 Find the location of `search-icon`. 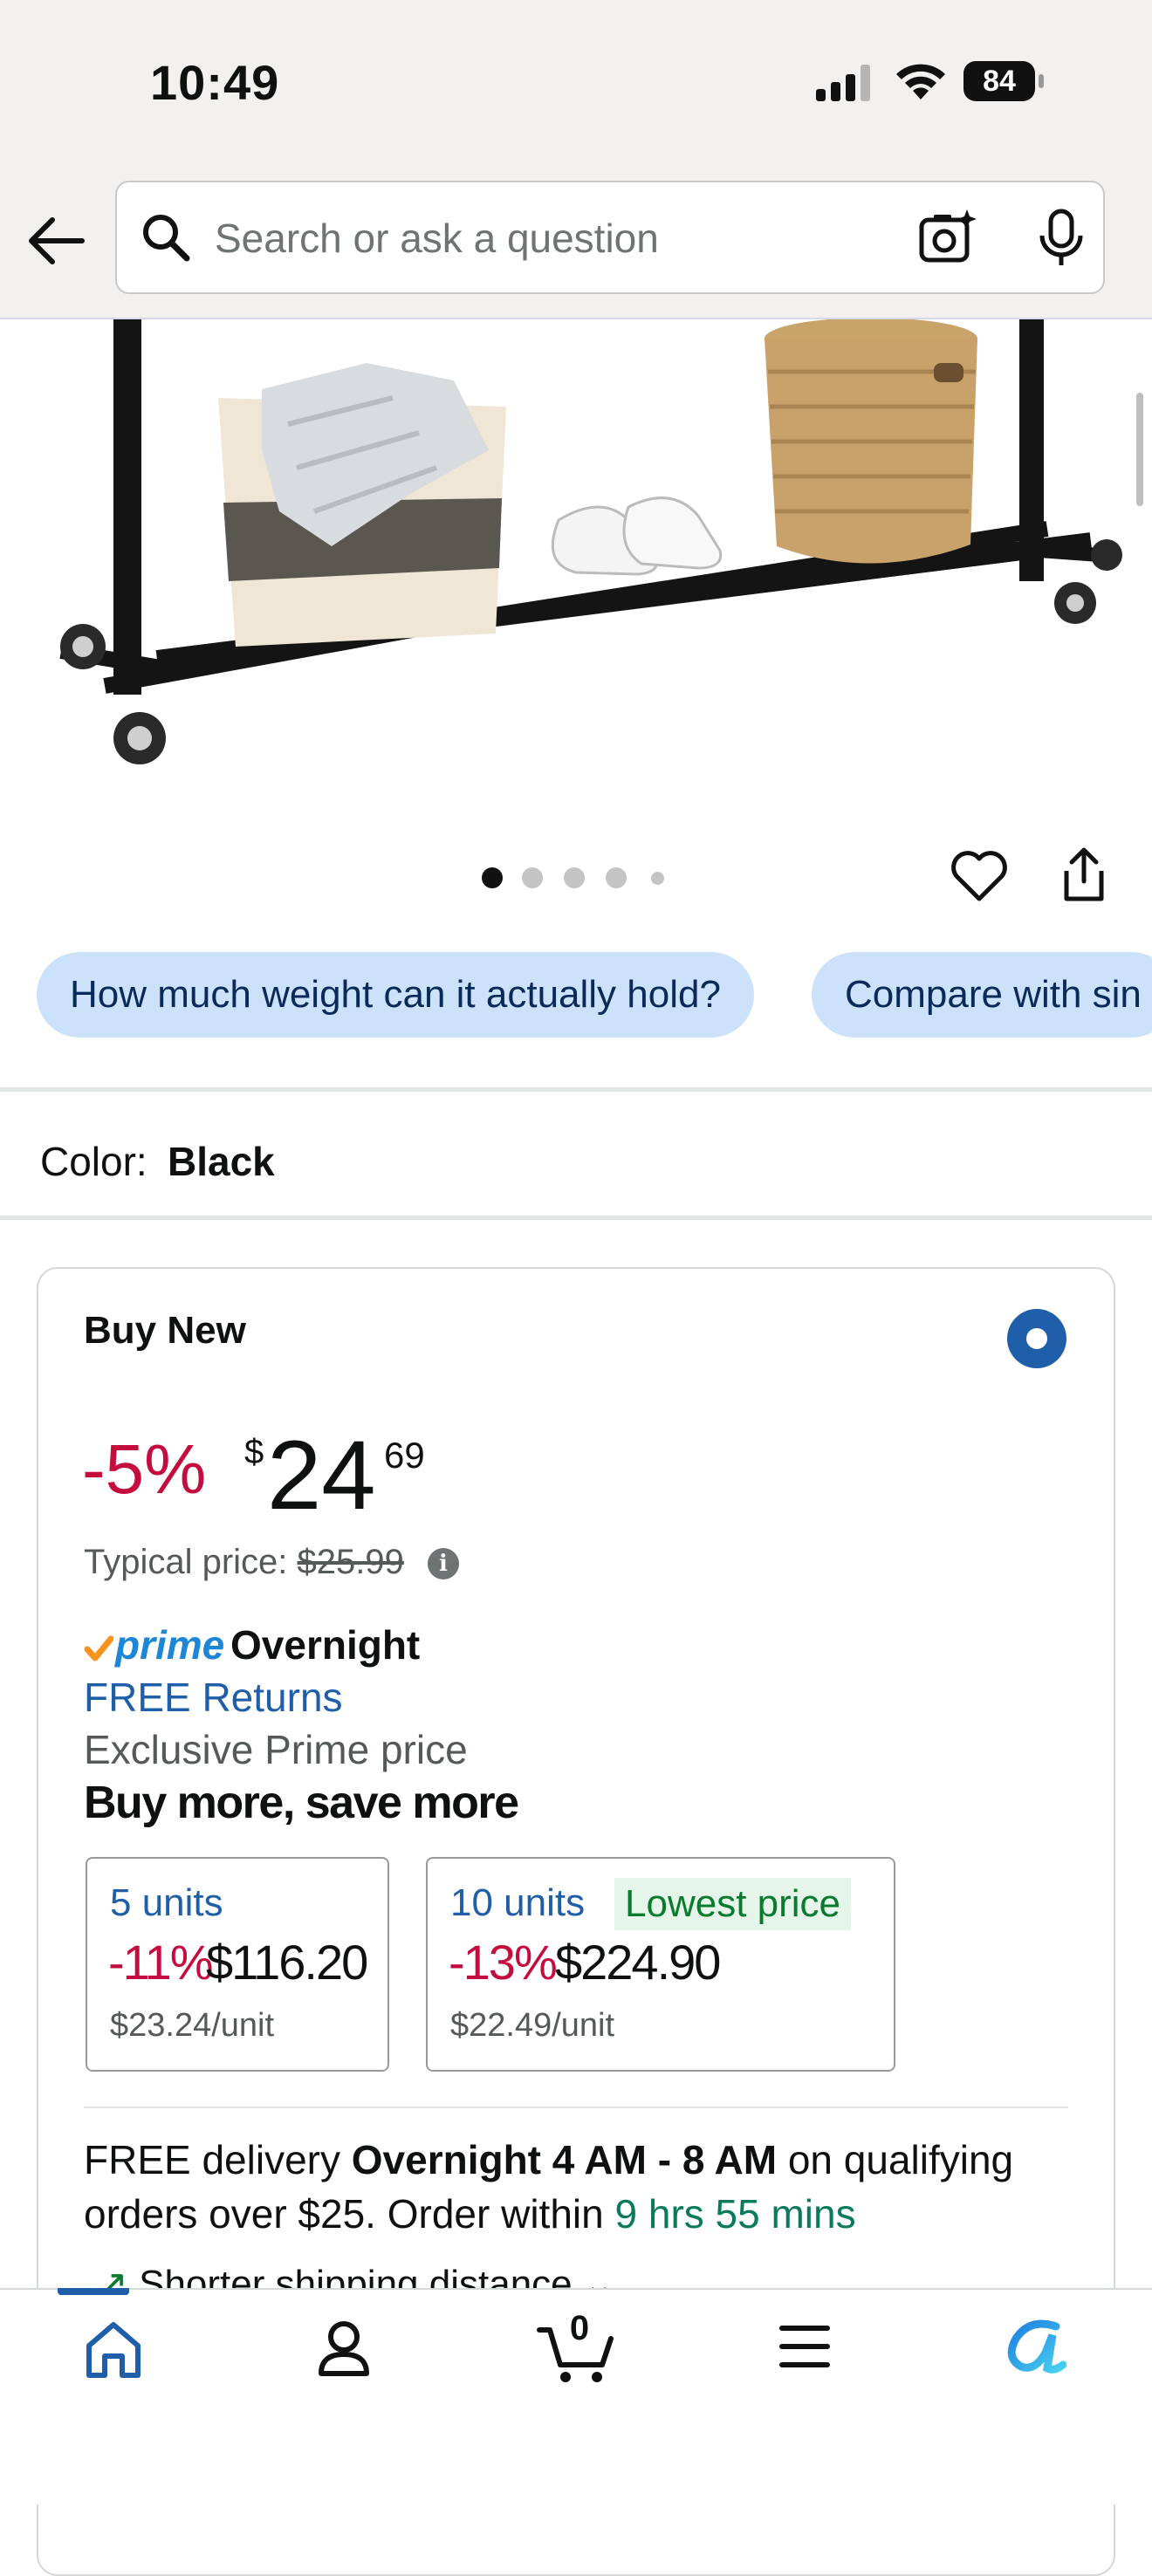

search-icon is located at coordinates (166, 239).